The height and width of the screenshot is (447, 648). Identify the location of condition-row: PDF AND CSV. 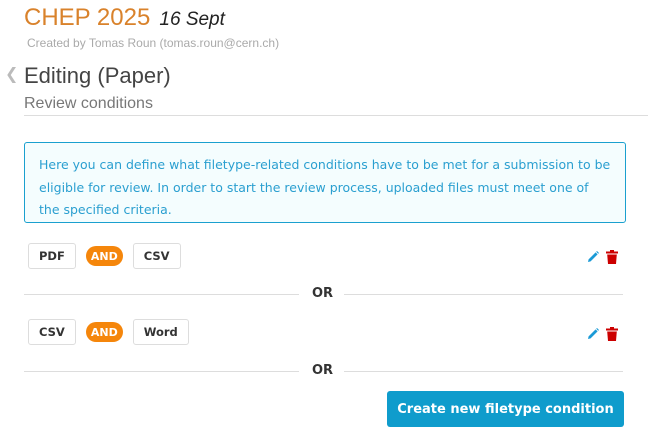
(104, 256).